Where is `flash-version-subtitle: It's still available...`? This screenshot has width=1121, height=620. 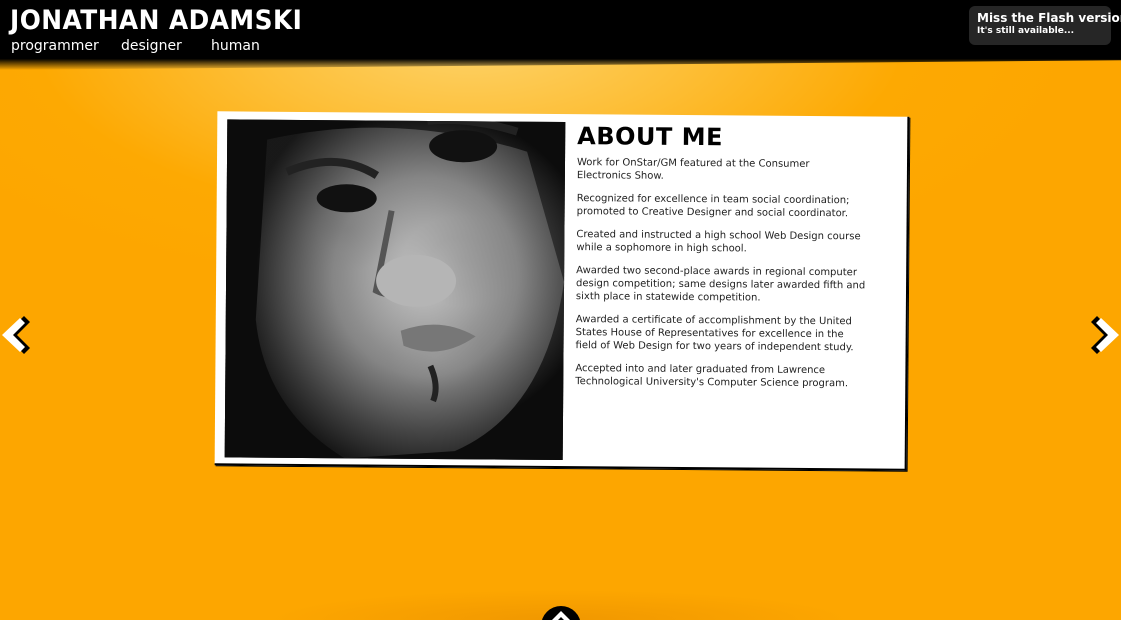
flash-version-subtitle: It's still available... is located at coordinates (1026, 31).